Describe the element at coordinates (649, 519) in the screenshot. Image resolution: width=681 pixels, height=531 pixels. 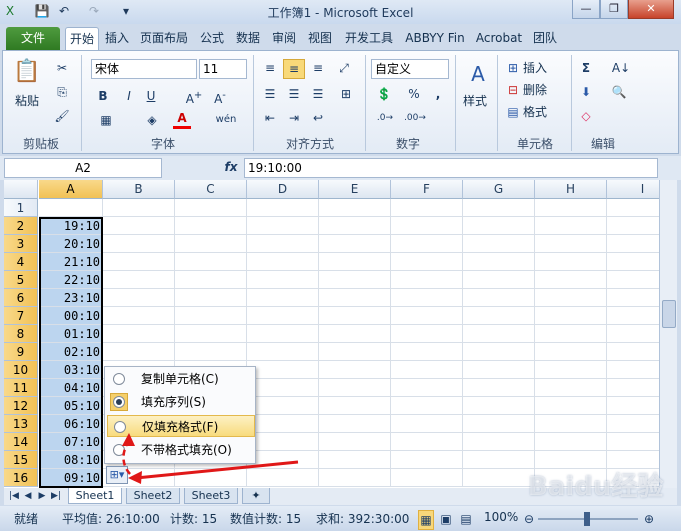
I see `zoom-in-icon: ⊕` at that location.